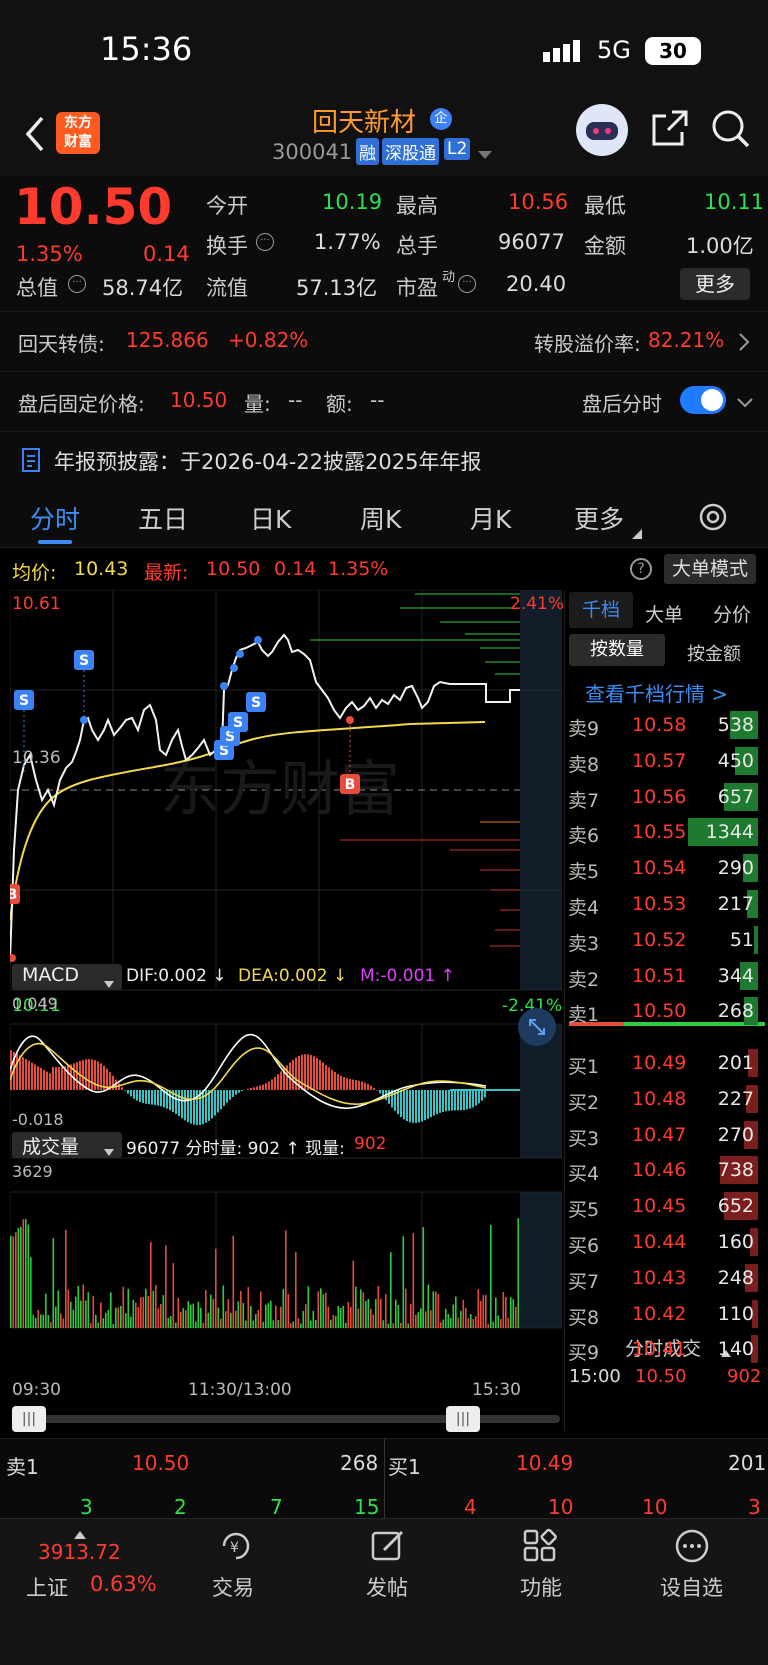 The image size is (768, 1665). I want to click on ask-row: 卖2 10.51 344, so click(666, 977).